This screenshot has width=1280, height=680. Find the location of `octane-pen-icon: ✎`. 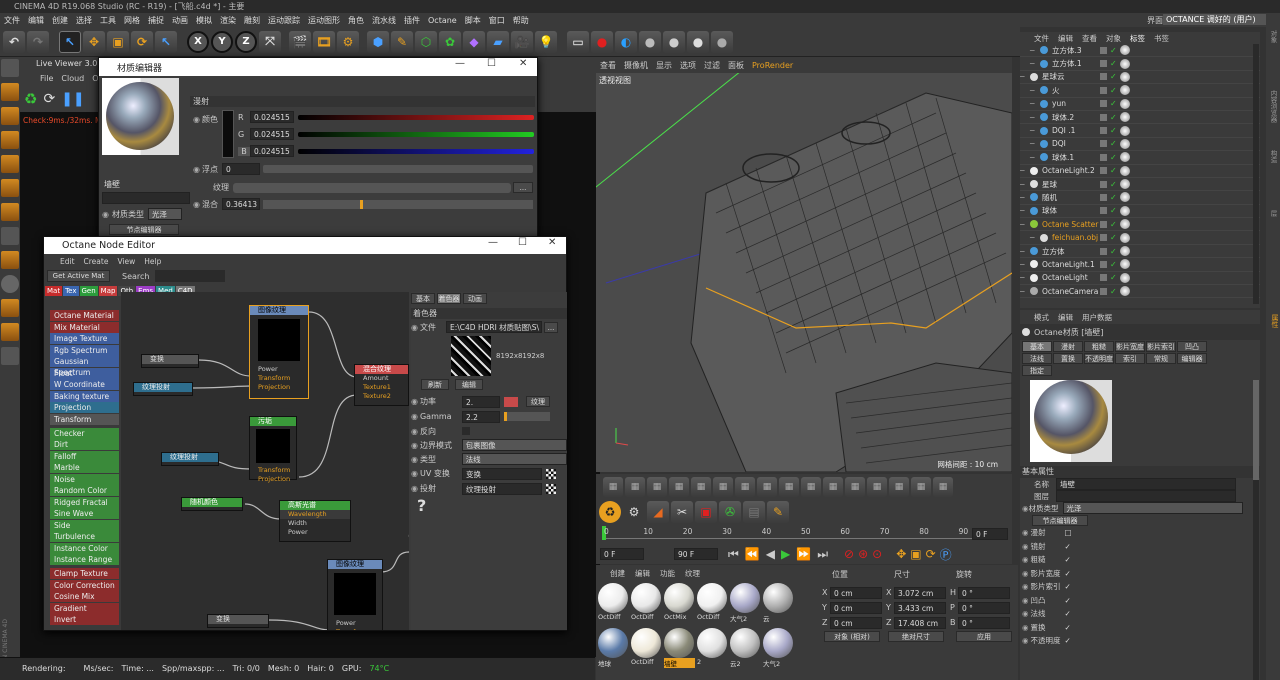

octane-pen-icon: ✎ is located at coordinates (778, 512).